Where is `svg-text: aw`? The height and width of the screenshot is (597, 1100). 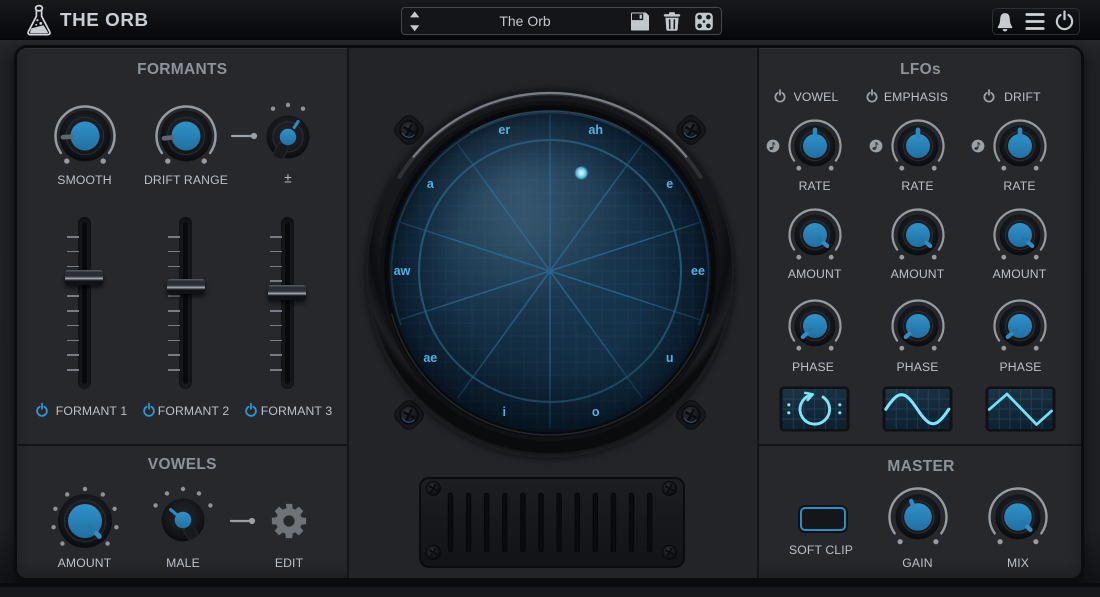 svg-text: aw is located at coordinates (402, 271).